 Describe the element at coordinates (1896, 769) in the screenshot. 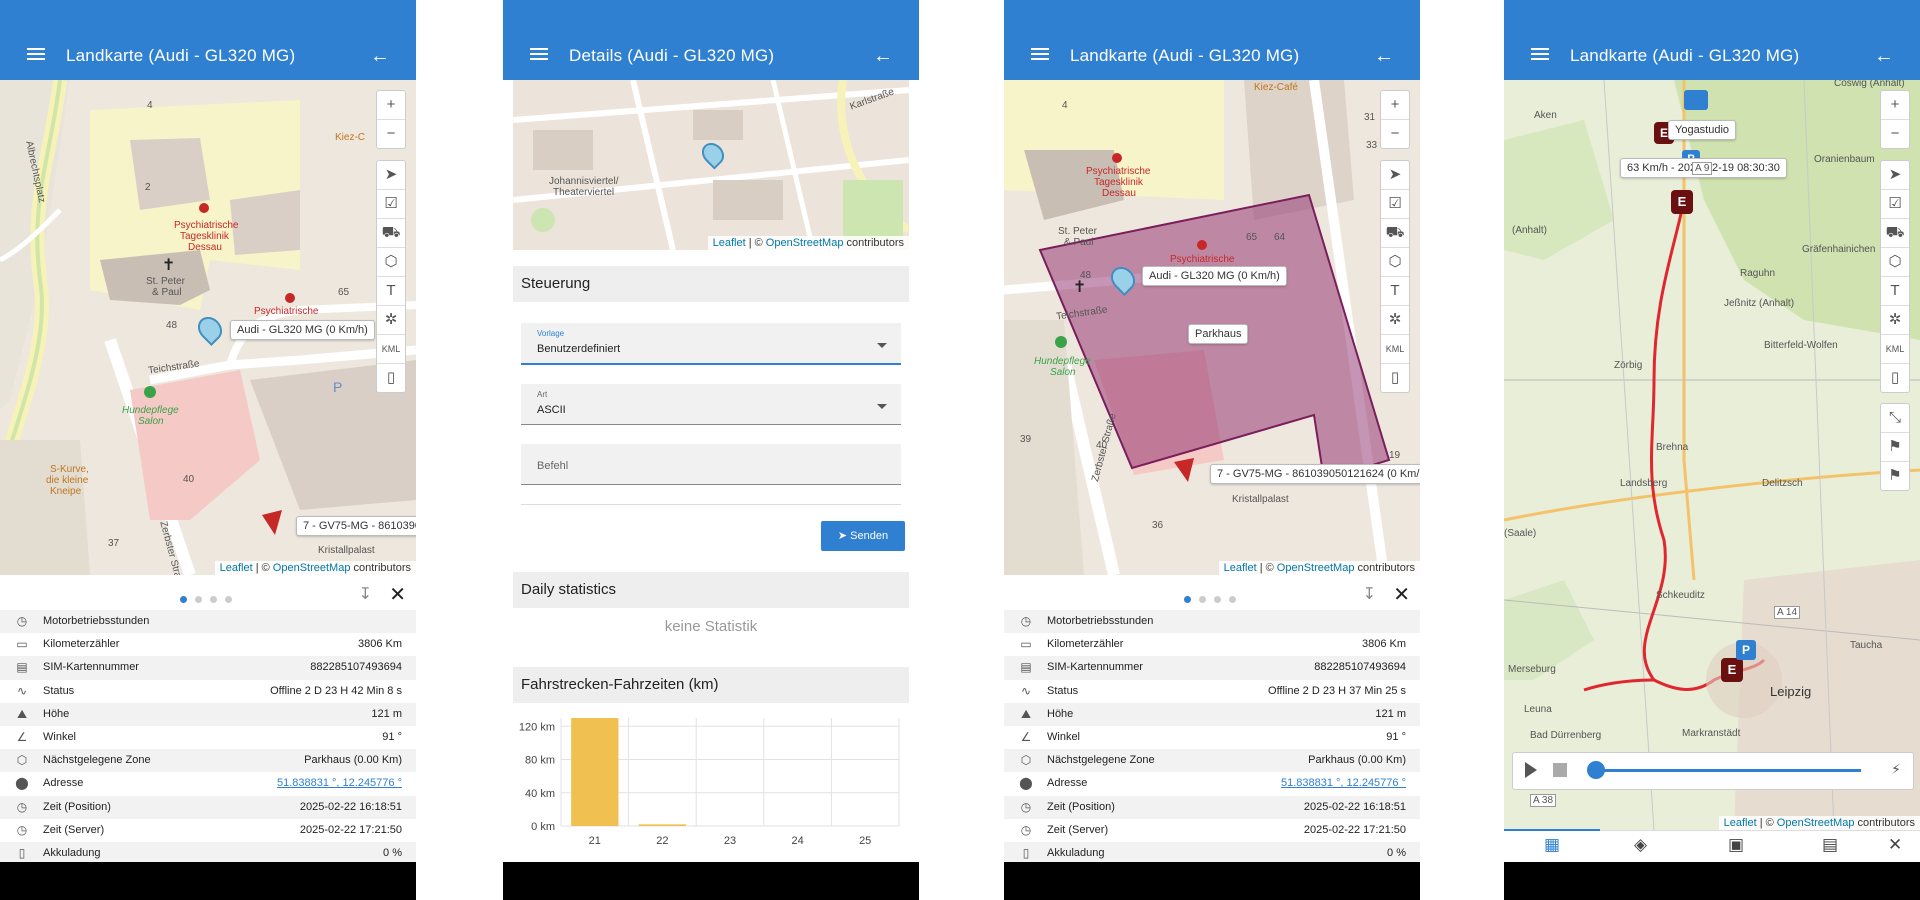

I see `speed-icon: ⚡` at that location.